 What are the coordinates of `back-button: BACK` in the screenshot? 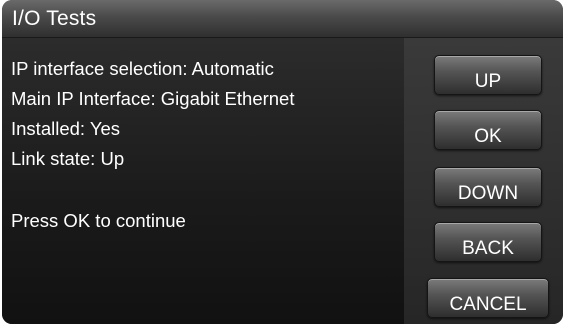 It's located at (488, 242).